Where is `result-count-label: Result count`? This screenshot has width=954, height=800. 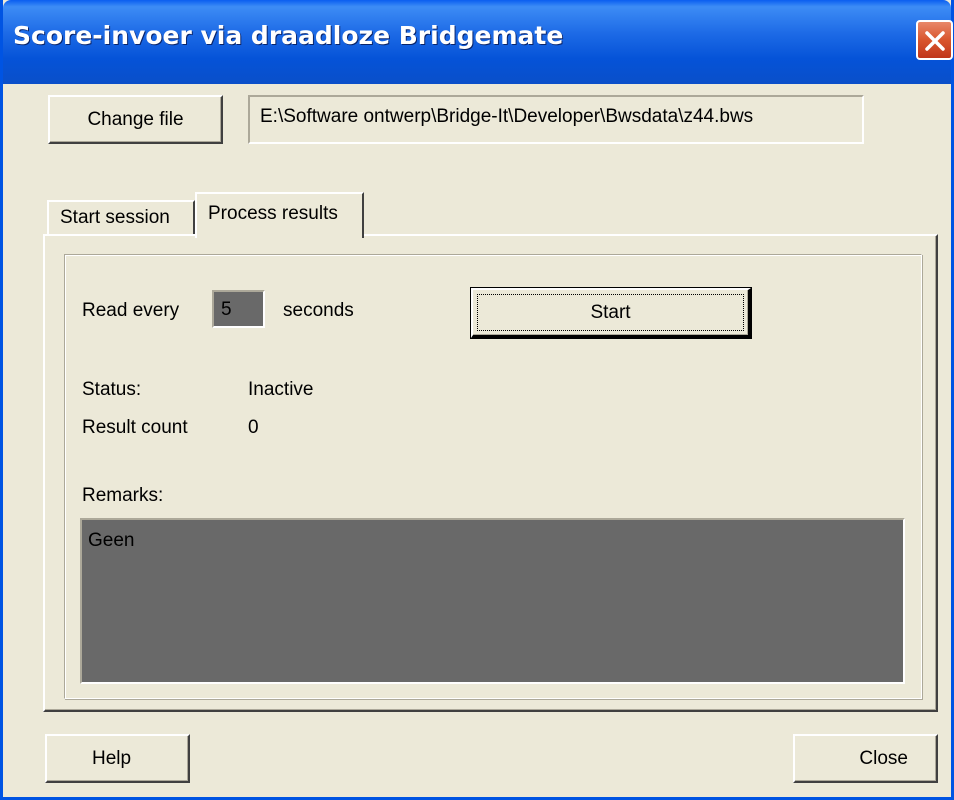 result-count-label: Result count is located at coordinates (135, 427).